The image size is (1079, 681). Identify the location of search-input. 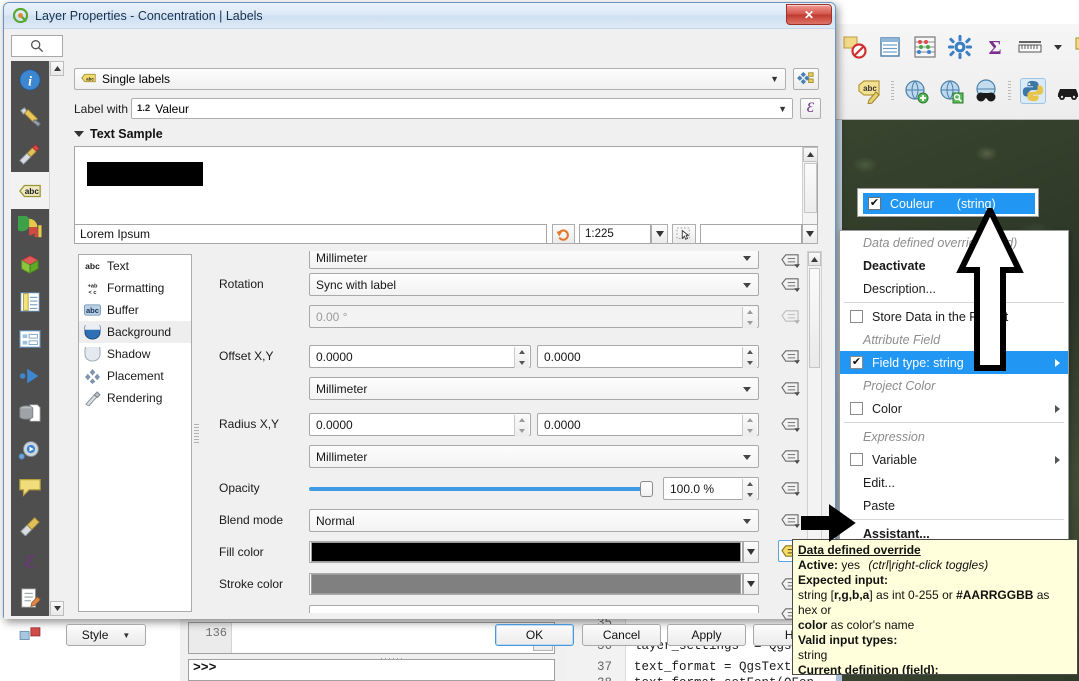
(37, 46).